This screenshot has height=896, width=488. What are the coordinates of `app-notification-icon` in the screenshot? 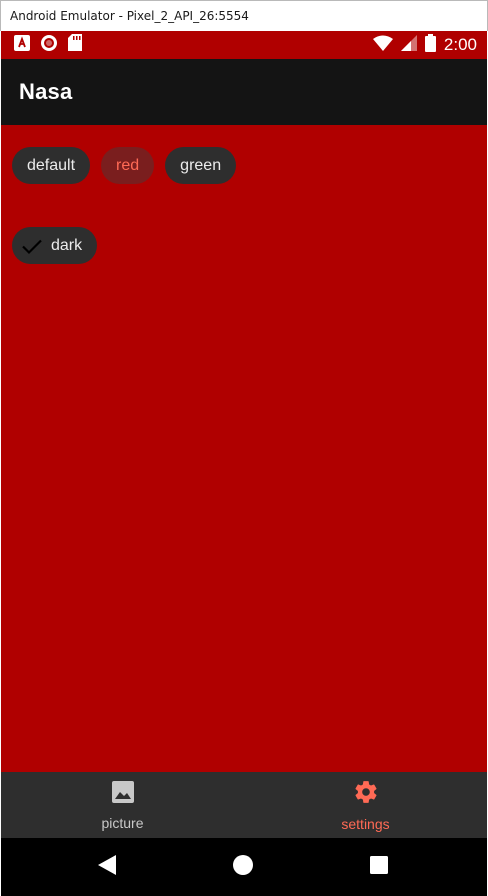 It's located at (22, 45).